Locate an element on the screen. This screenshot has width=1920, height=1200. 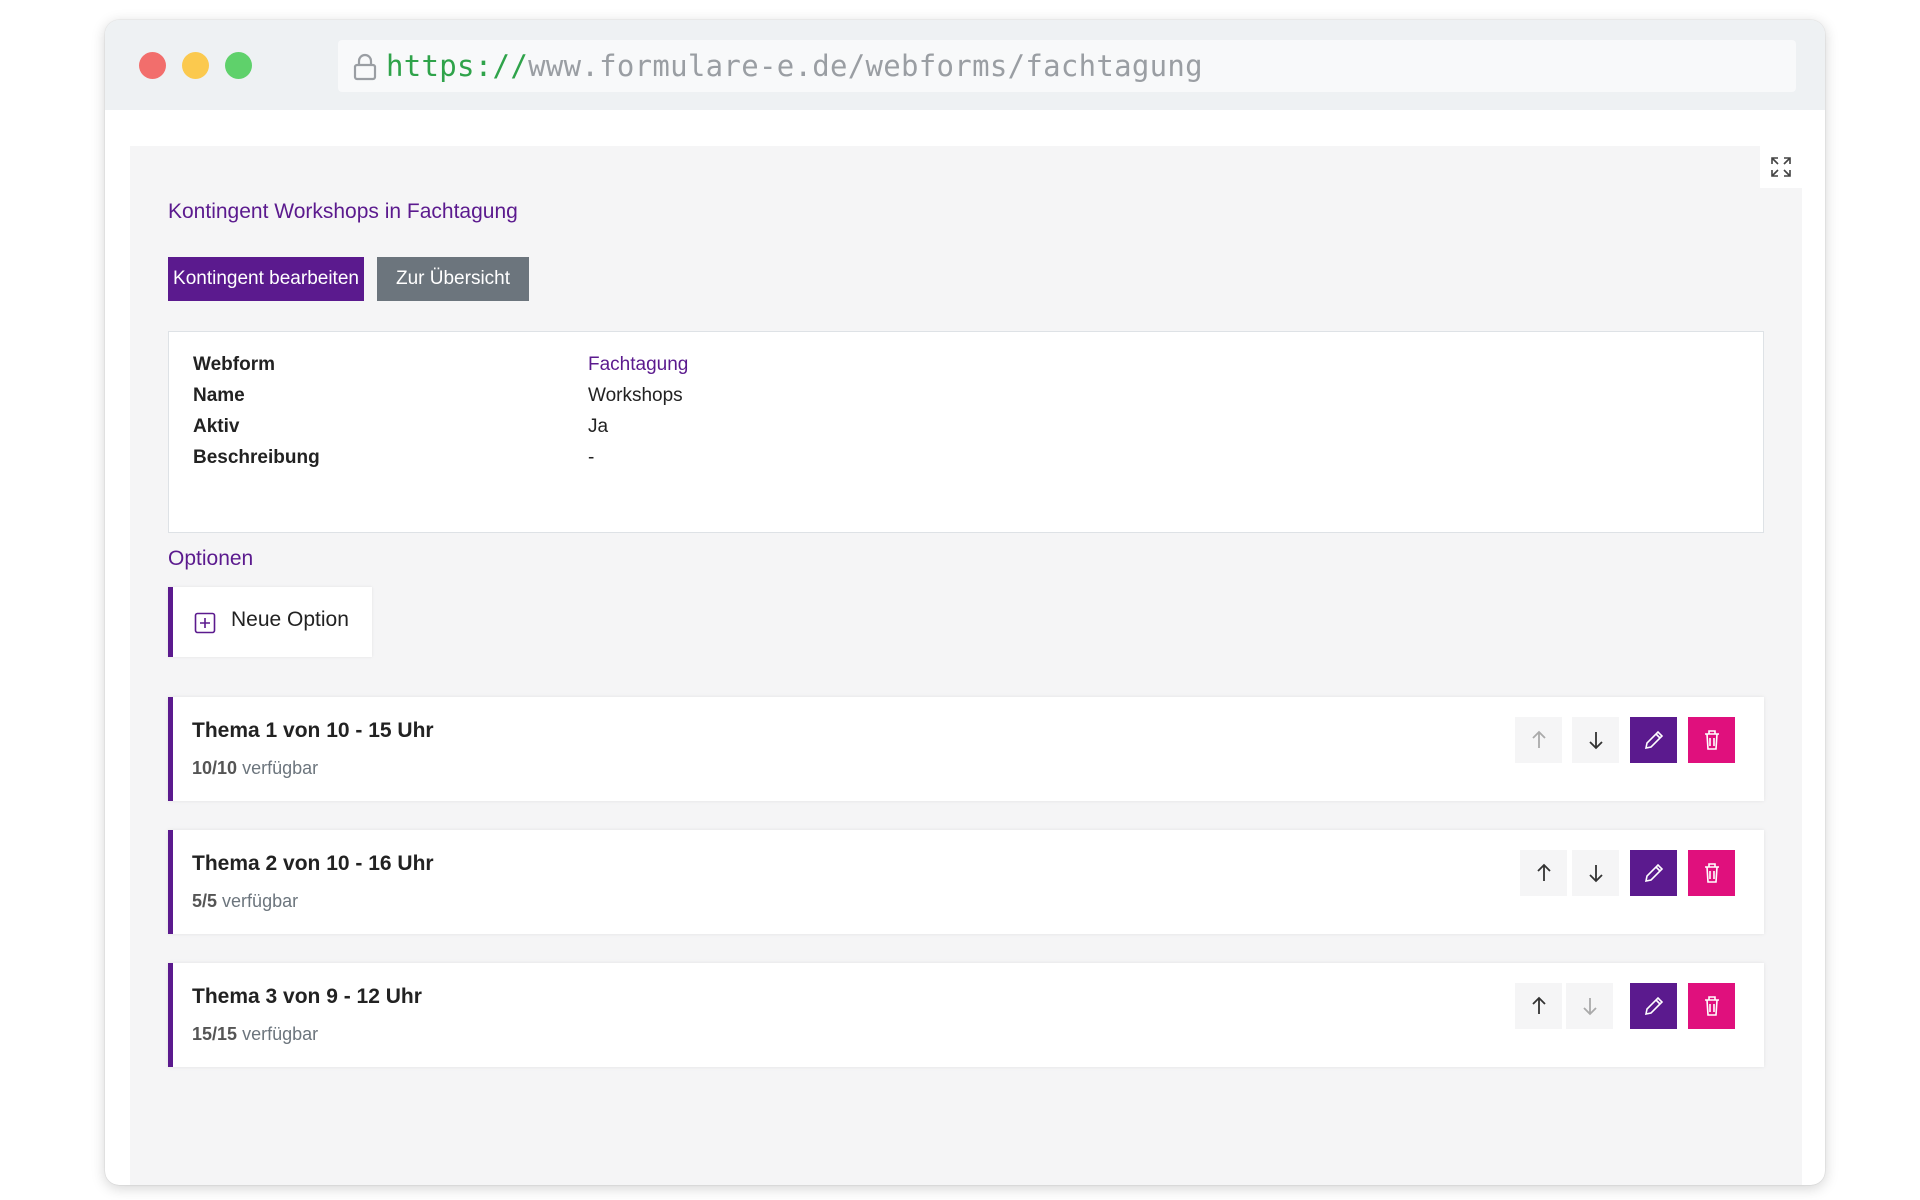
detail-label: Aktiv is located at coordinates (216, 426).